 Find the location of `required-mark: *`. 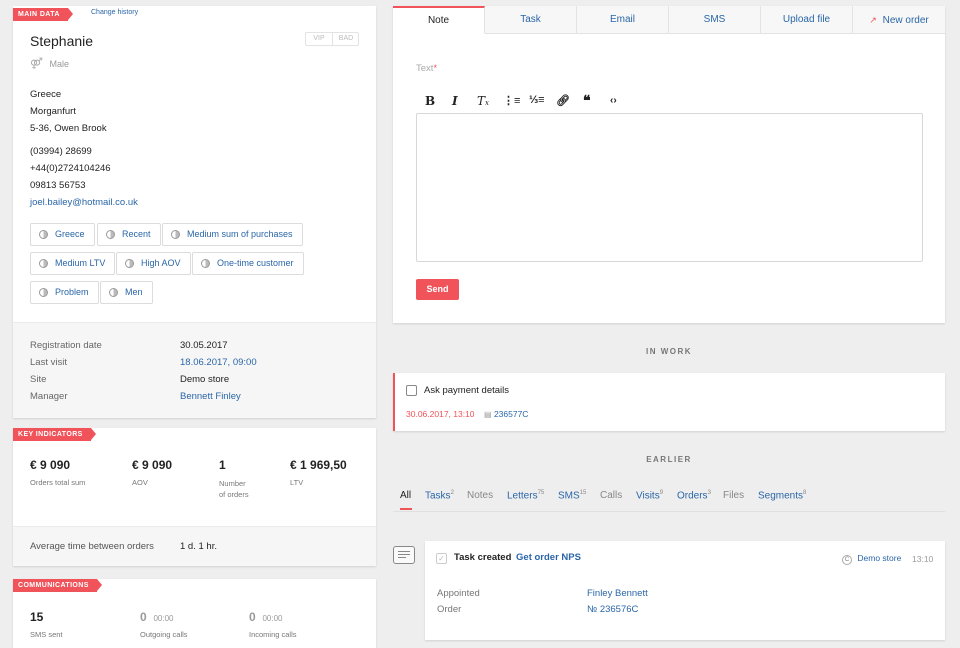

required-mark: * is located at coordinates (435, 68).